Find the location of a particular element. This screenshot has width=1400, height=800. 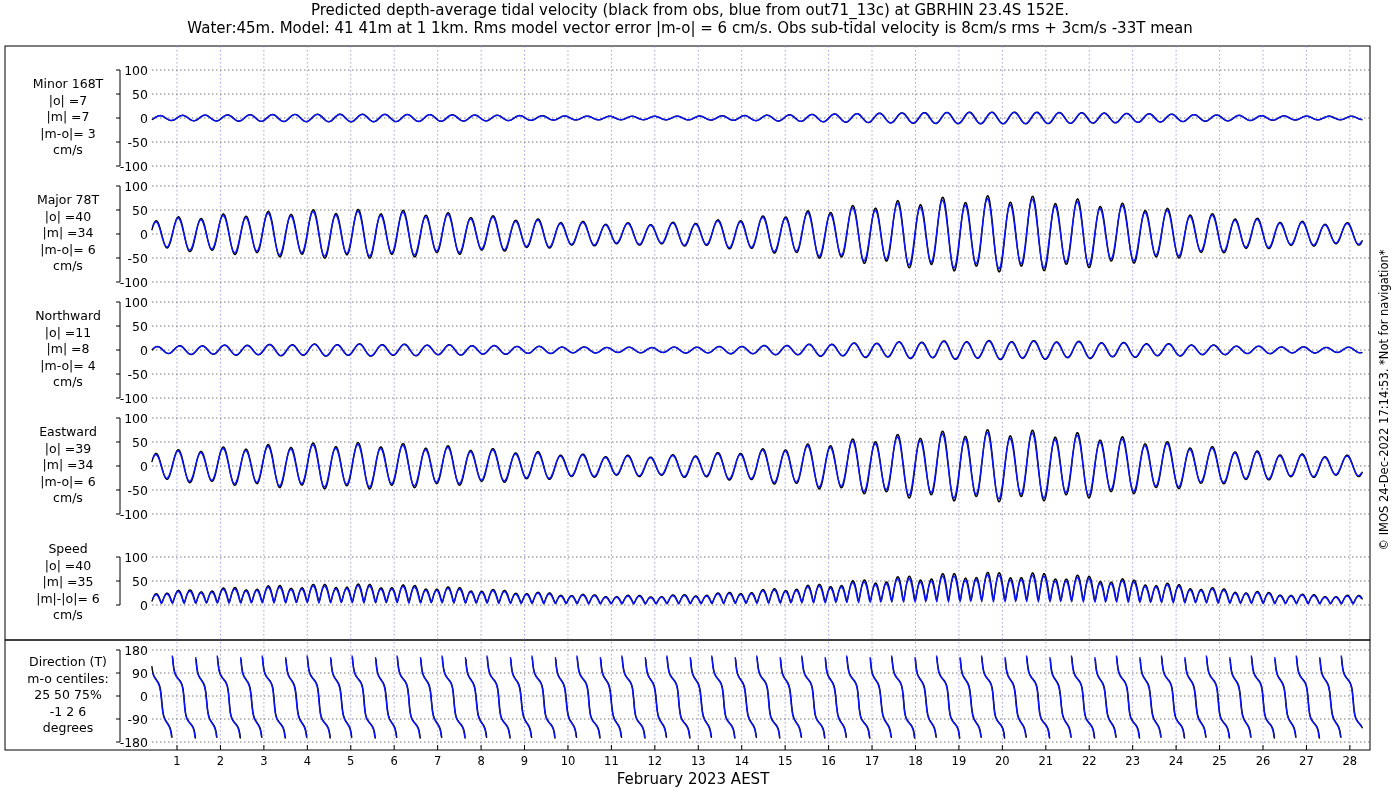

x-tick-label: 14 is located at coordinates (742, 761).